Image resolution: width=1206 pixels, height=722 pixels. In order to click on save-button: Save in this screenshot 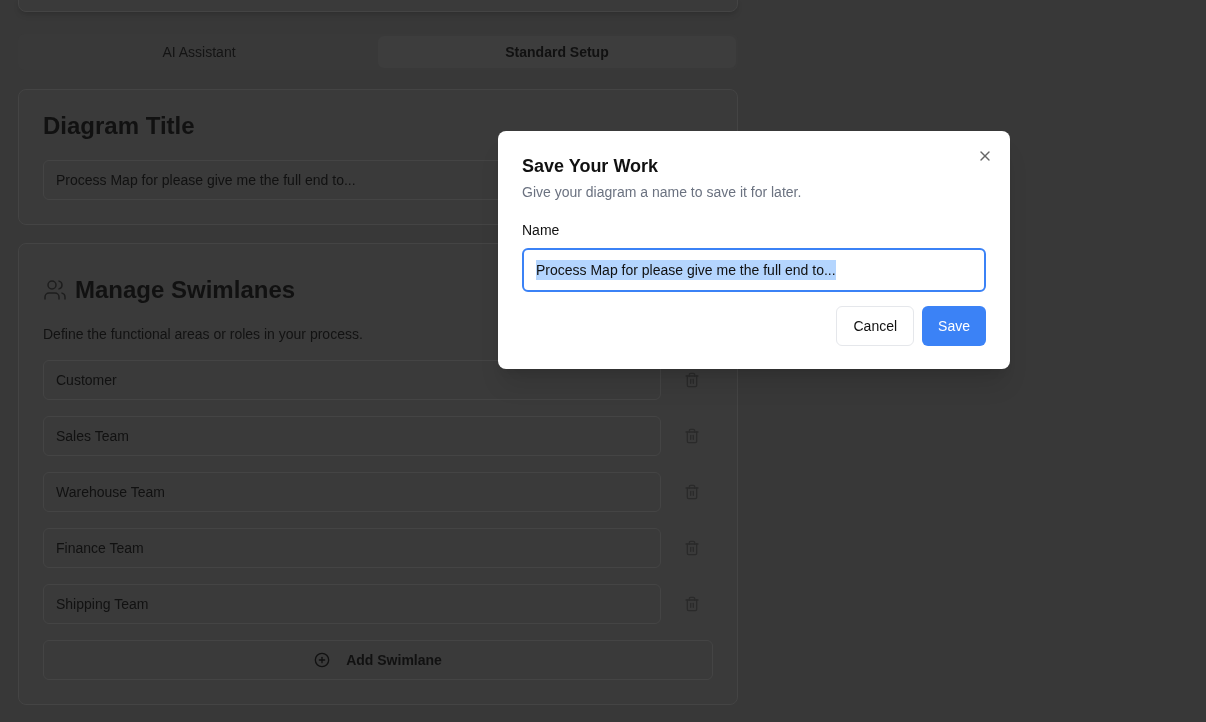, I will do `click(954, 325)`.